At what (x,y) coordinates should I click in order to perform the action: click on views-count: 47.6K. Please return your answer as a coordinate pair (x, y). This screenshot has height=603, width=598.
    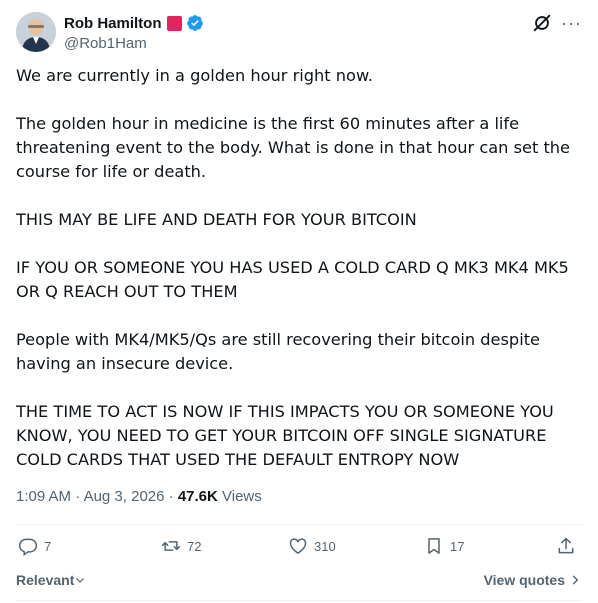
    Looking at the image, I should click on (198, 496).